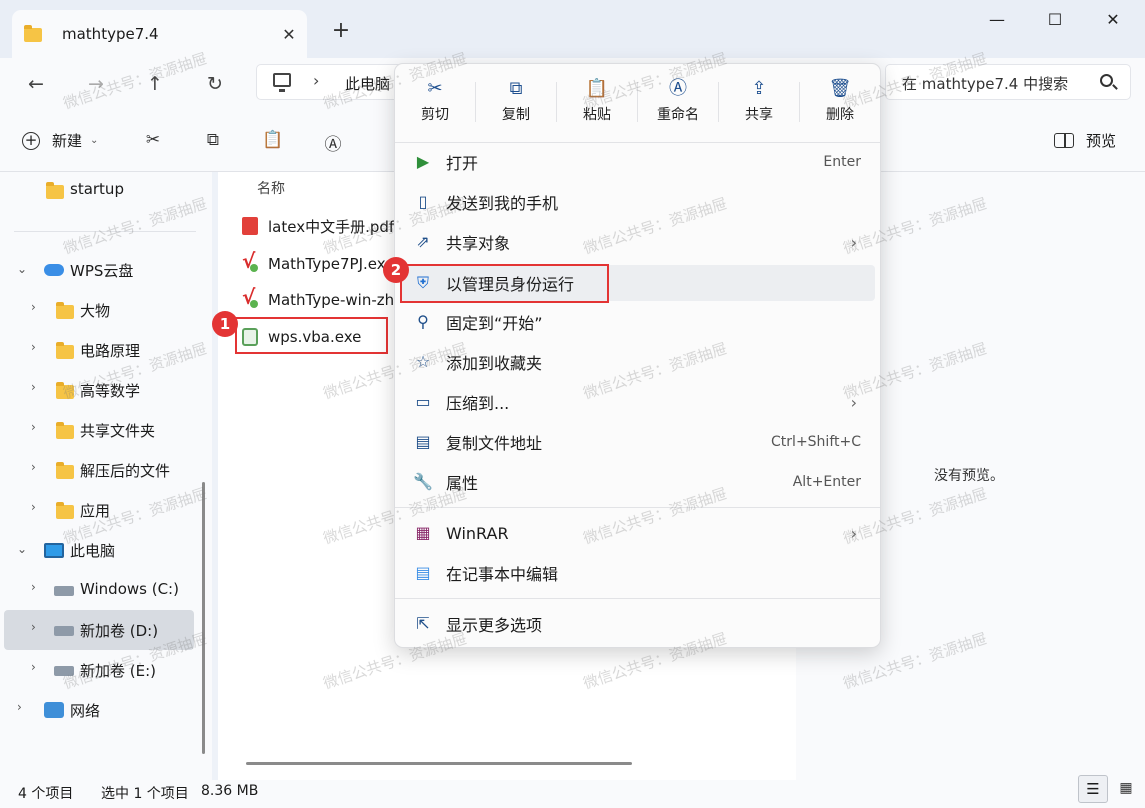 This screenshot has width=1145, height=808. I want to click on menu-copy-button: ⧉ 复制, so click(516, 104).